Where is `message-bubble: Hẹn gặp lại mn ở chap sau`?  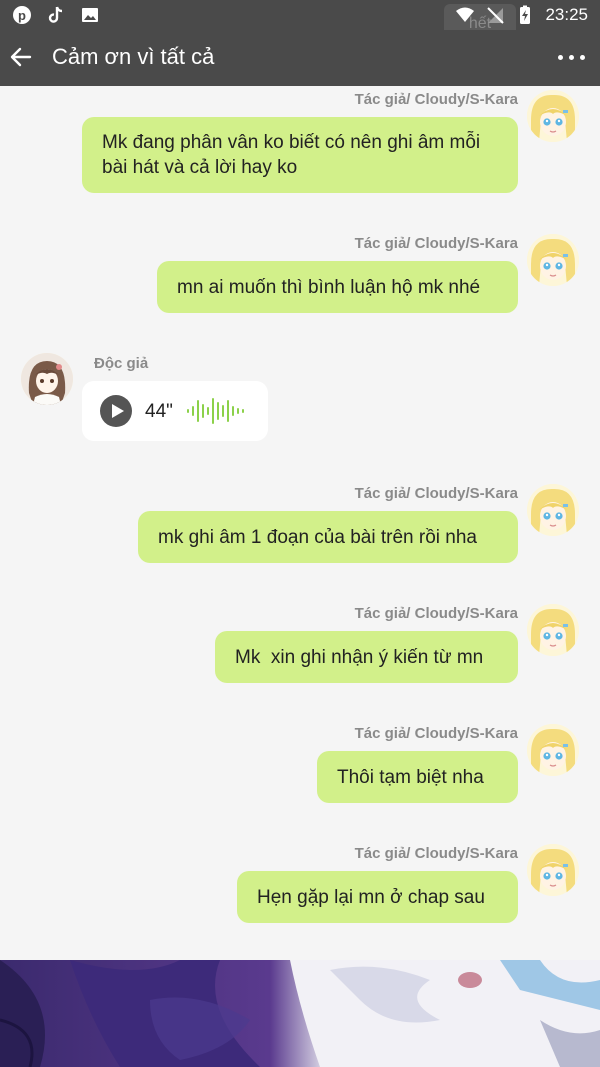 message-bubble: Hẹn gặp lại mn ở chap sau is located at coordinates (377, 897).